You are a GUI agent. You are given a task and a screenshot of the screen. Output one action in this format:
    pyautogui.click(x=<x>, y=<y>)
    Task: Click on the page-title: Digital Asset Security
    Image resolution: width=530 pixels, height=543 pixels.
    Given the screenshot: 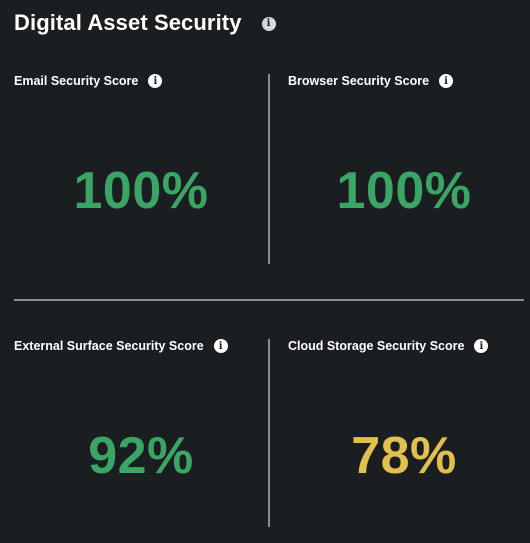 What is the action you would take?
    pyautogui.click(x=128, y=22)
    